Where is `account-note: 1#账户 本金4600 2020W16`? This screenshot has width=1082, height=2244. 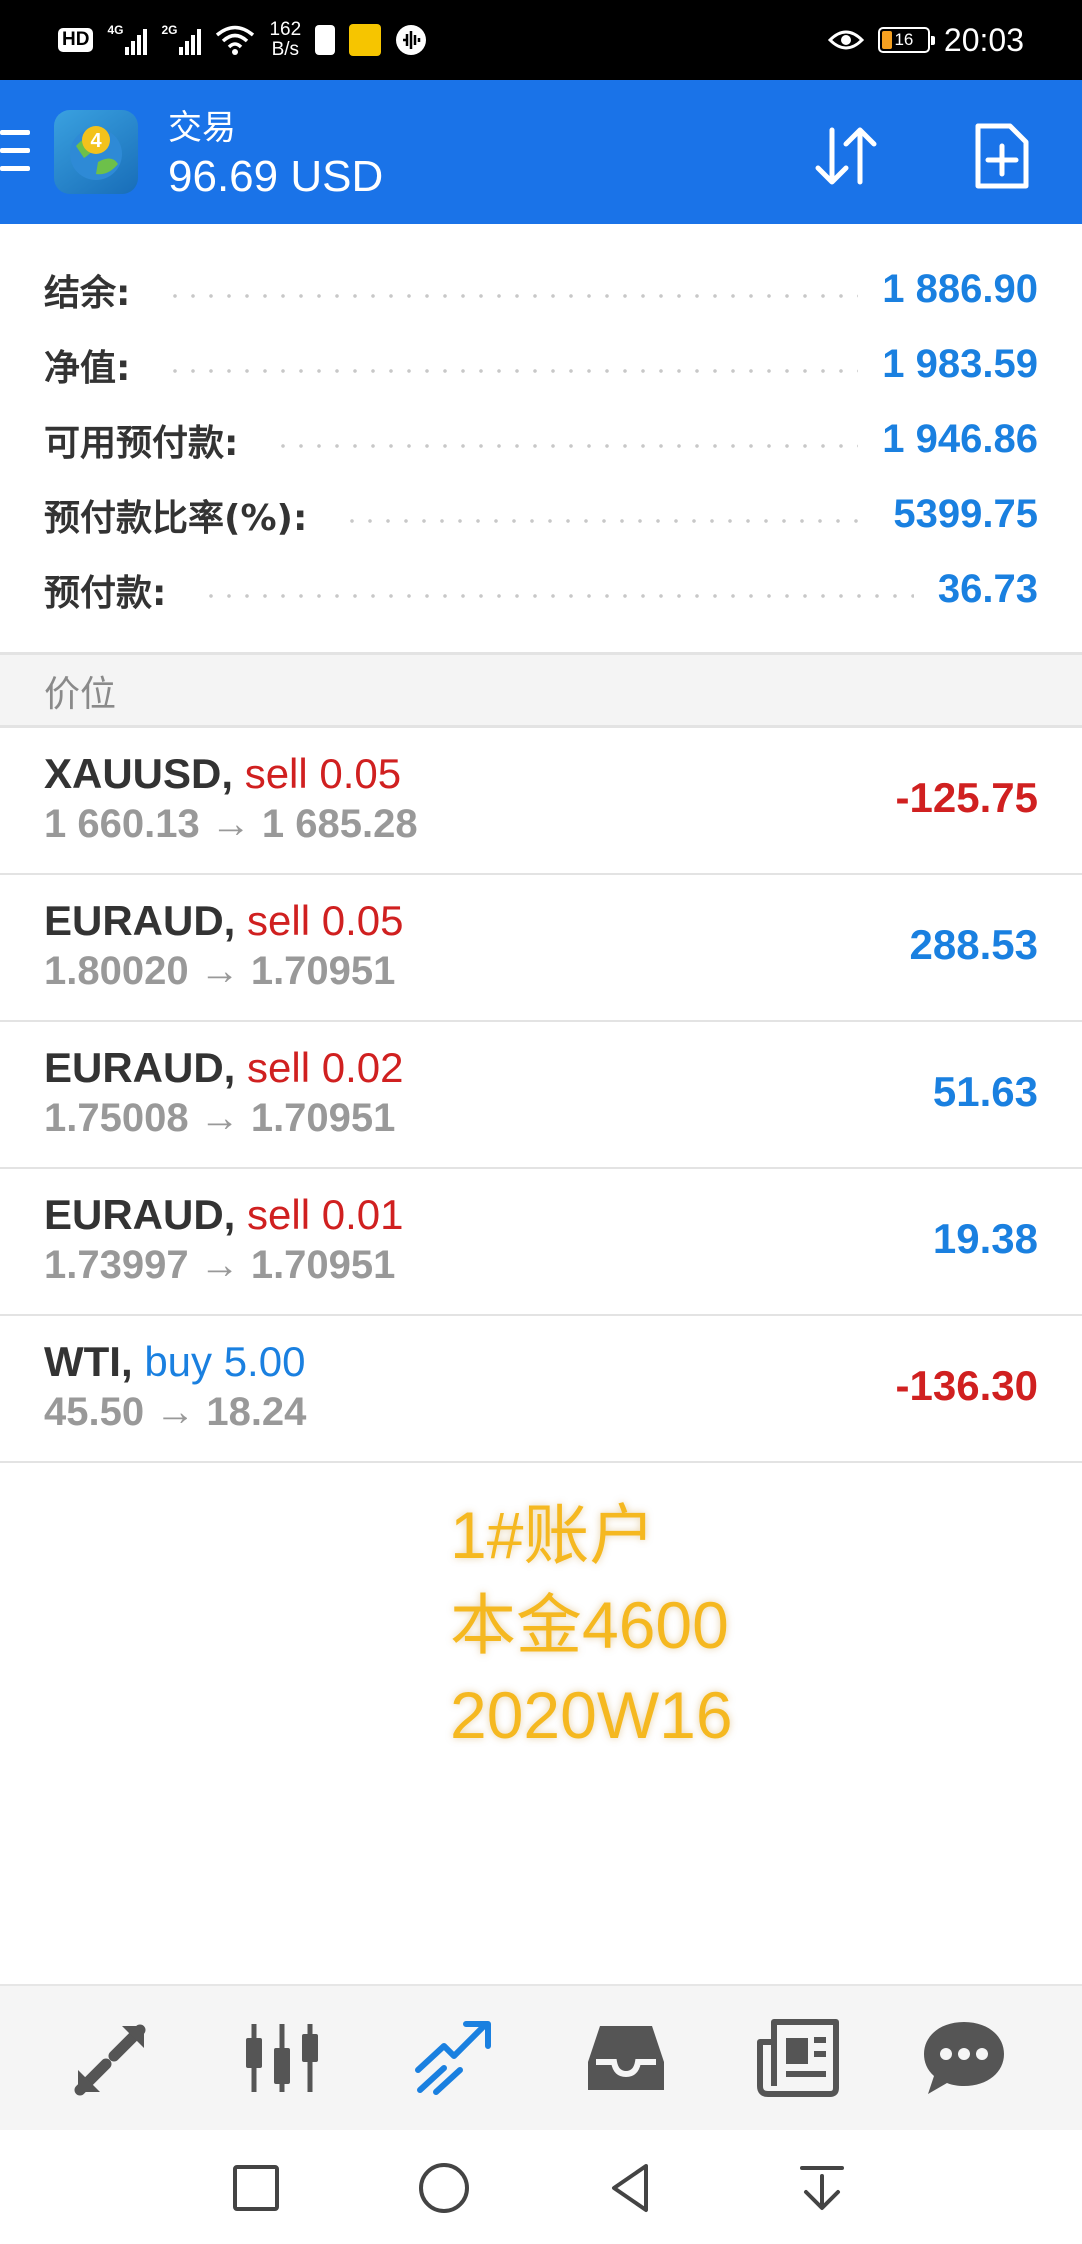 account-note: 1#账户 本金4600 2020W16 is located at coordinates (591, 1625).